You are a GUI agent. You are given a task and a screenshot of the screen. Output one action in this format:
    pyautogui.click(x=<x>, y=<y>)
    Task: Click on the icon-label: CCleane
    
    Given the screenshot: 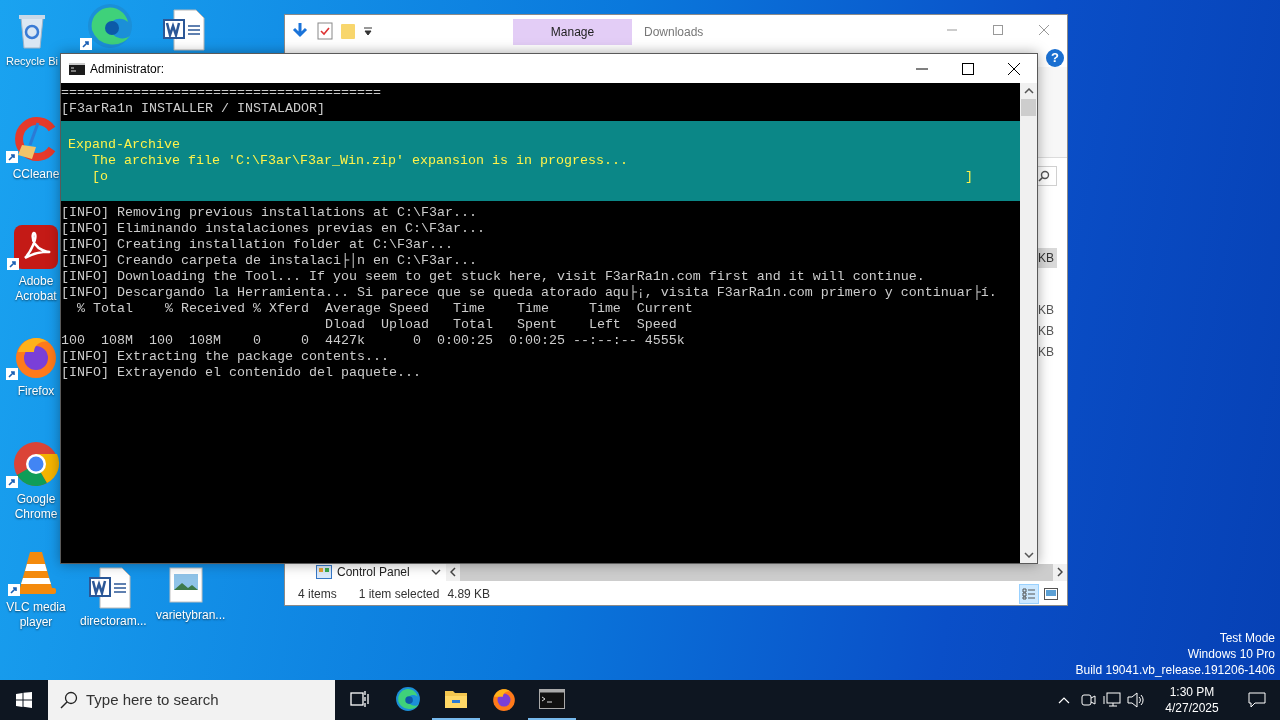 What is the action you would take?
    pyautogui.click(x=36, y=174)
    